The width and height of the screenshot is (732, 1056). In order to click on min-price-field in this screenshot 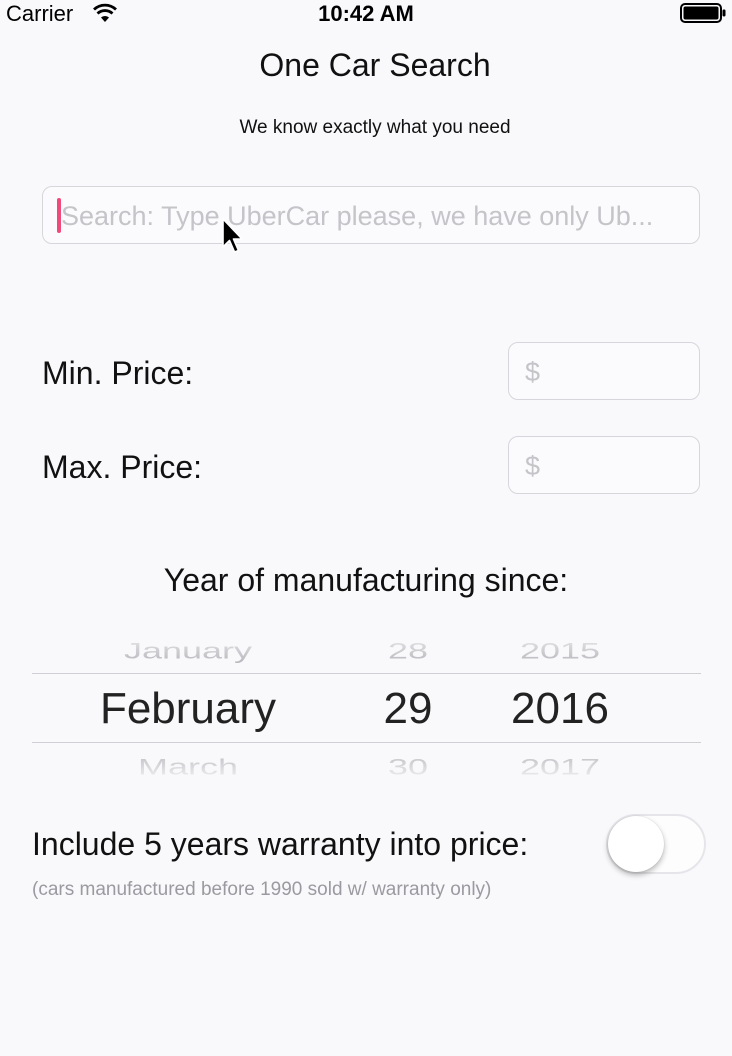, I will do `click(604, 371)`.